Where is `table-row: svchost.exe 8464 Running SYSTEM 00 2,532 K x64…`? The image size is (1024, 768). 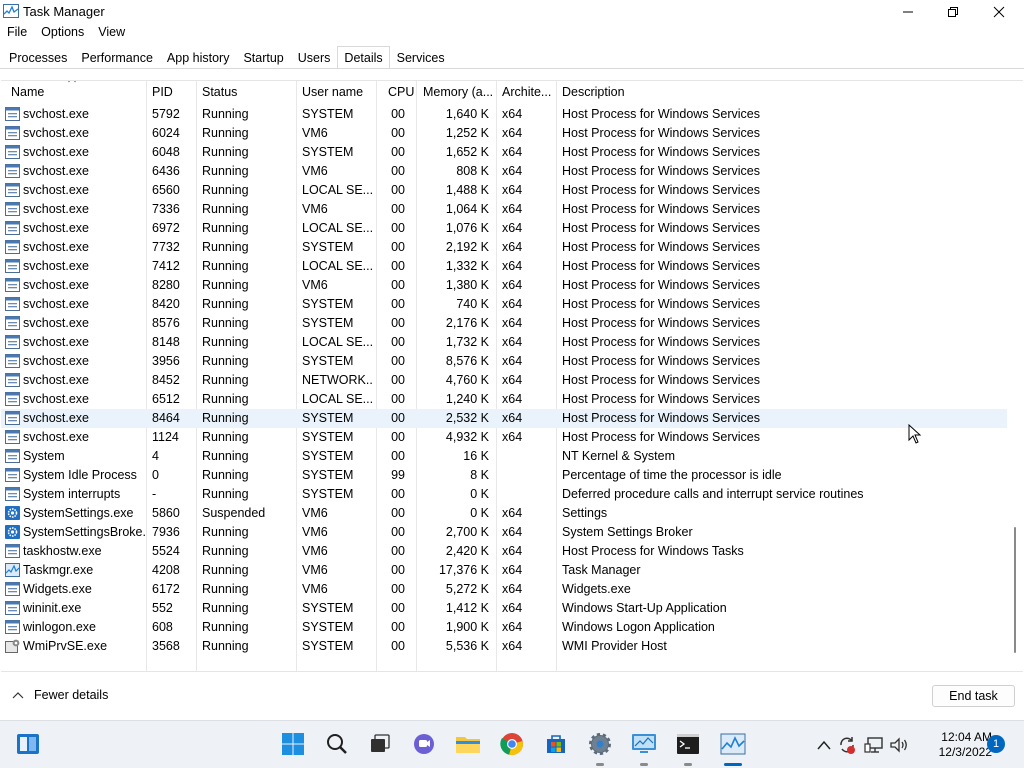 table-row: svchost.exe 8464 Running SYSTEM 00 2,532 K x64… is located at coordinates (504, 418).